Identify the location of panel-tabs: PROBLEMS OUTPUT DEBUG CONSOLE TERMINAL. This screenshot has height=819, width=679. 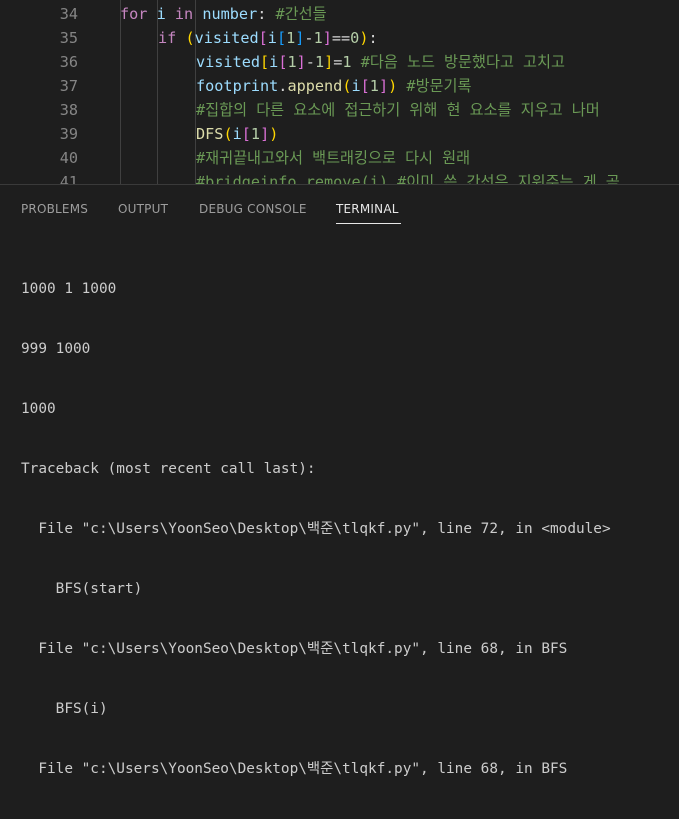
(339, 209).